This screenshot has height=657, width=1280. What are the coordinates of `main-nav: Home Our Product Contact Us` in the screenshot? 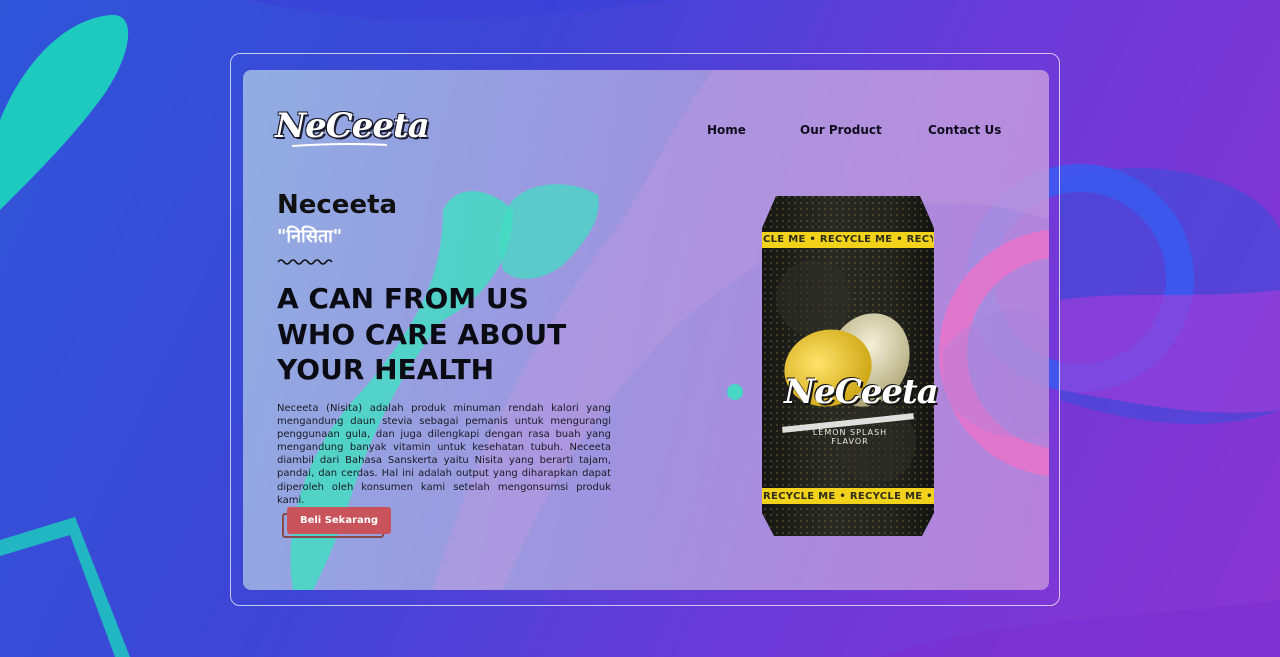 It's located at (640, 133).